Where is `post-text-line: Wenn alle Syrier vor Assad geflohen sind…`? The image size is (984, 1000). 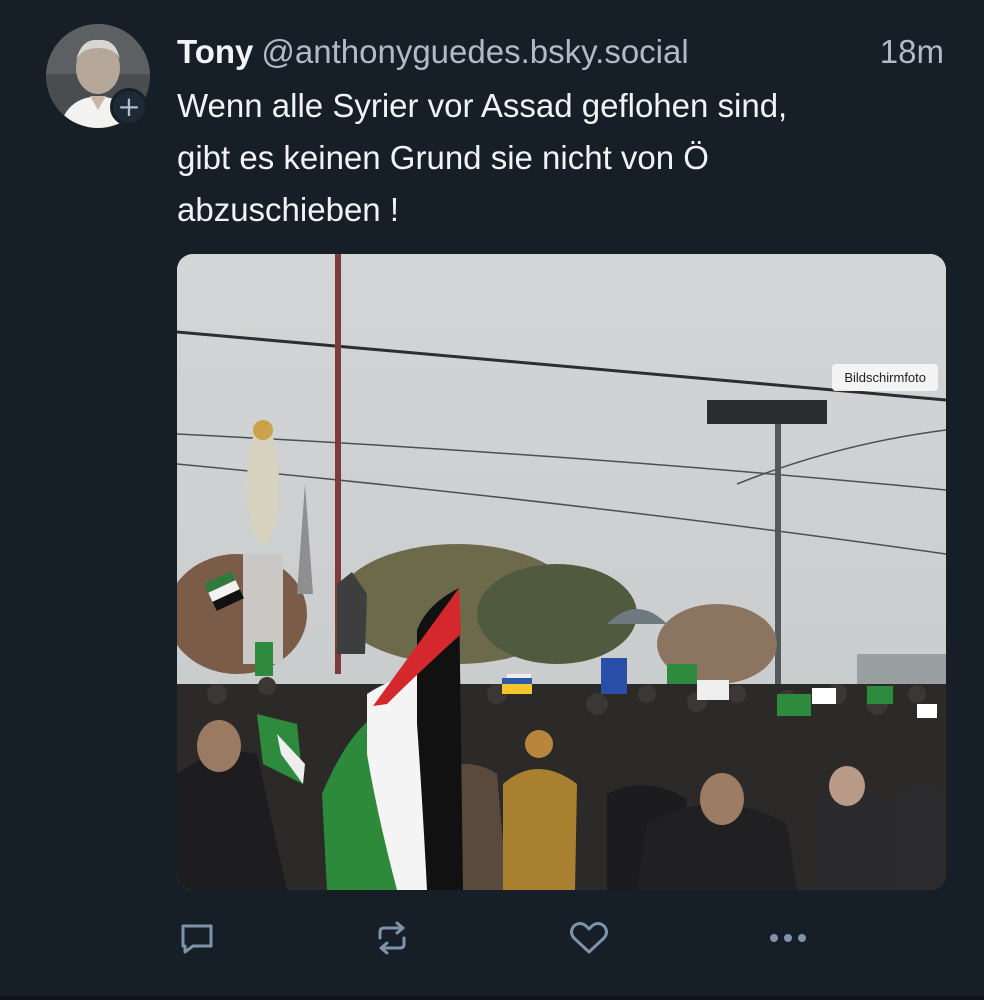
post-text-line: Wenn alle Syrier vor Assad geflohen sind… is located at coordinates (482, 105).